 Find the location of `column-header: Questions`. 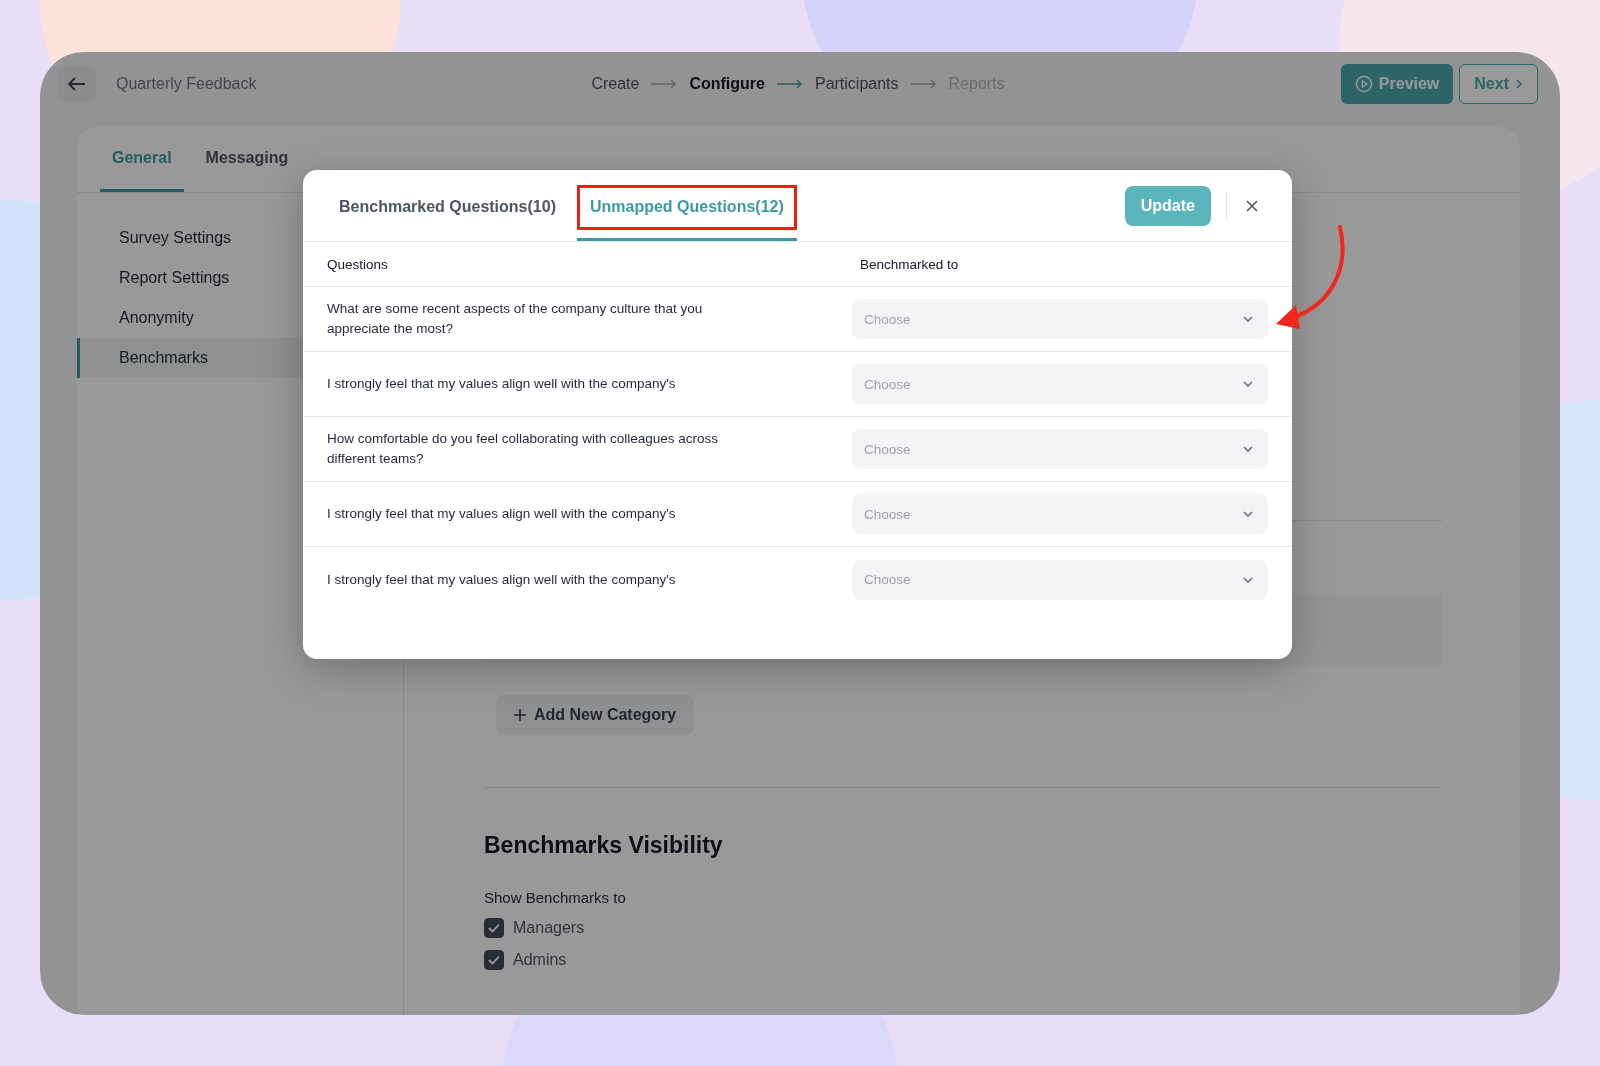

column-header: Questions is located at coordinates (358, 264).